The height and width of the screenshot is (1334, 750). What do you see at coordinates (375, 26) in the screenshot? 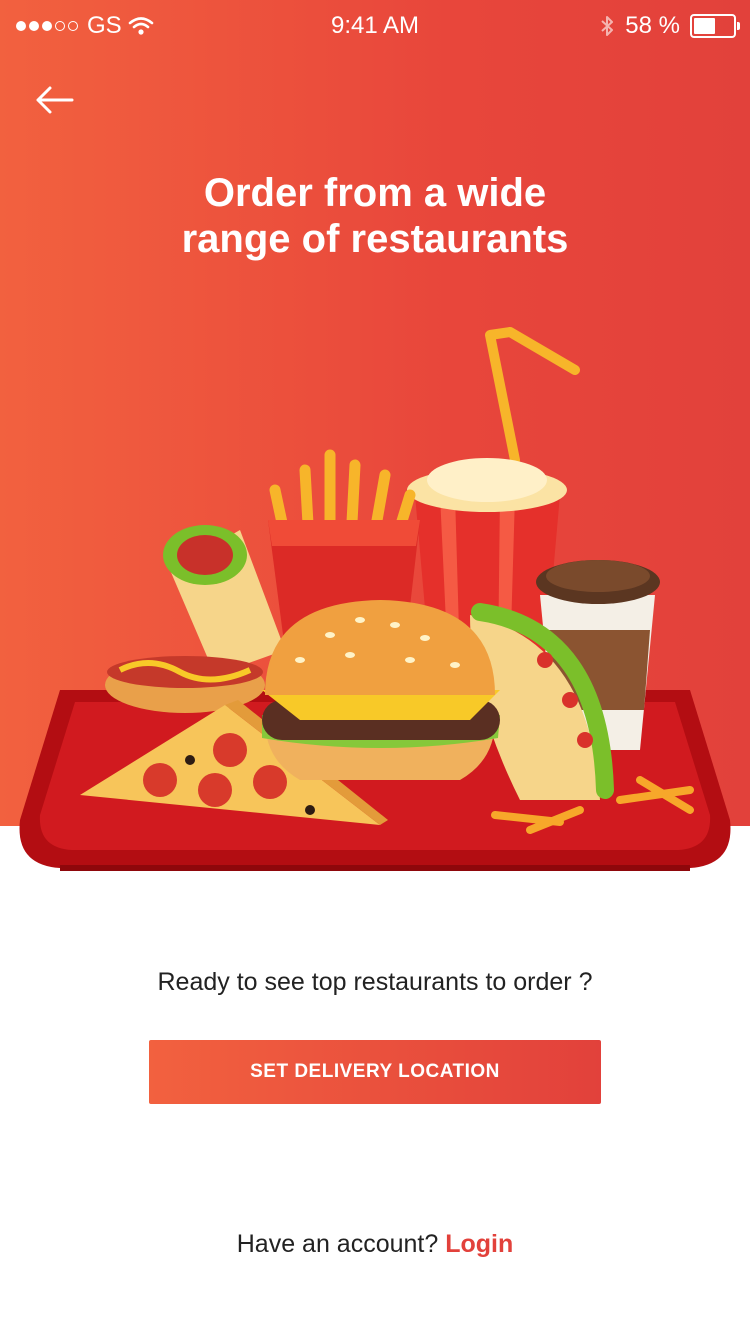
I see `status-bar: GS 9:41 AM 58 %` at bounding box center [375, 26].